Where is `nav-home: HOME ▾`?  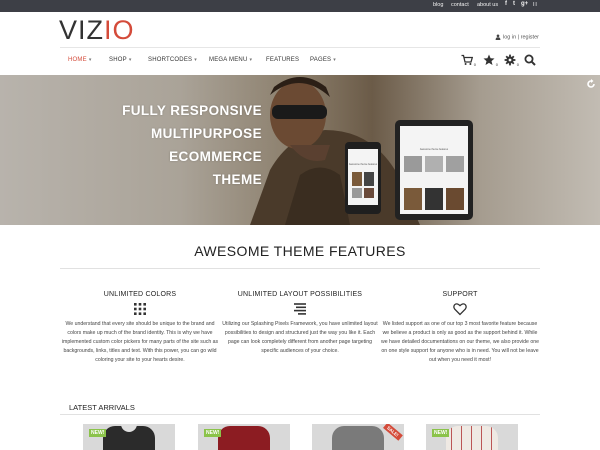
nav-home: HOME ▾ is located at coordinates (80, 60).